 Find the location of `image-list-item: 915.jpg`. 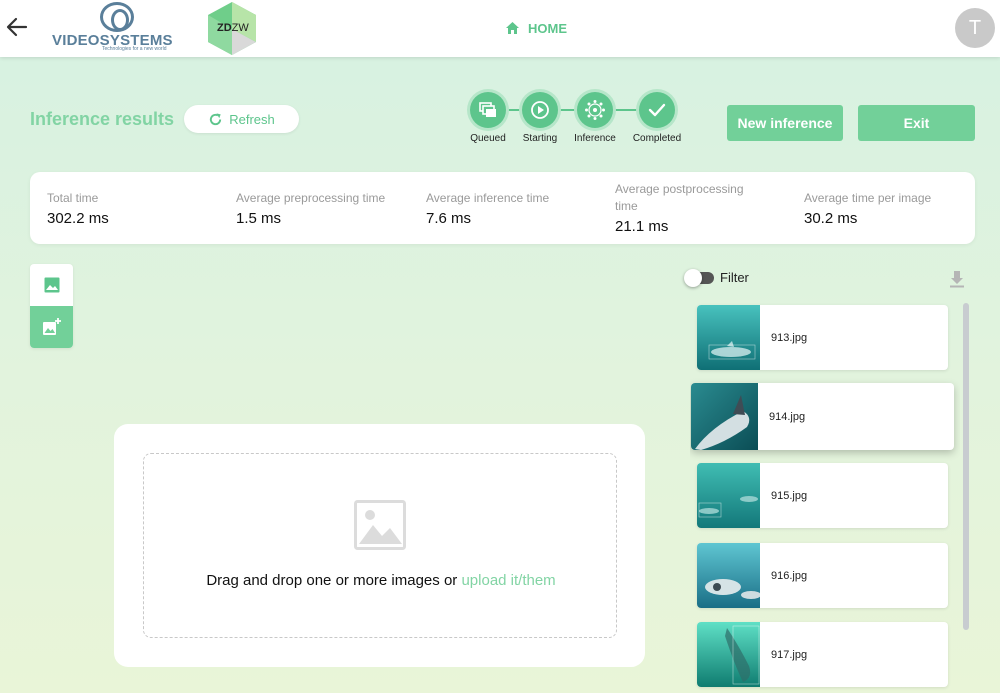

image-list-item: 915.jpg is located at coordinates (822, 495).